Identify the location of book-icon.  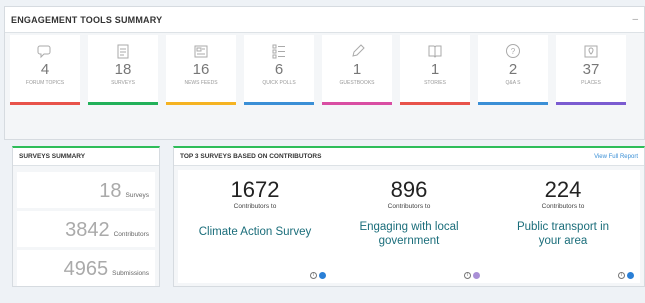
(435, 51).